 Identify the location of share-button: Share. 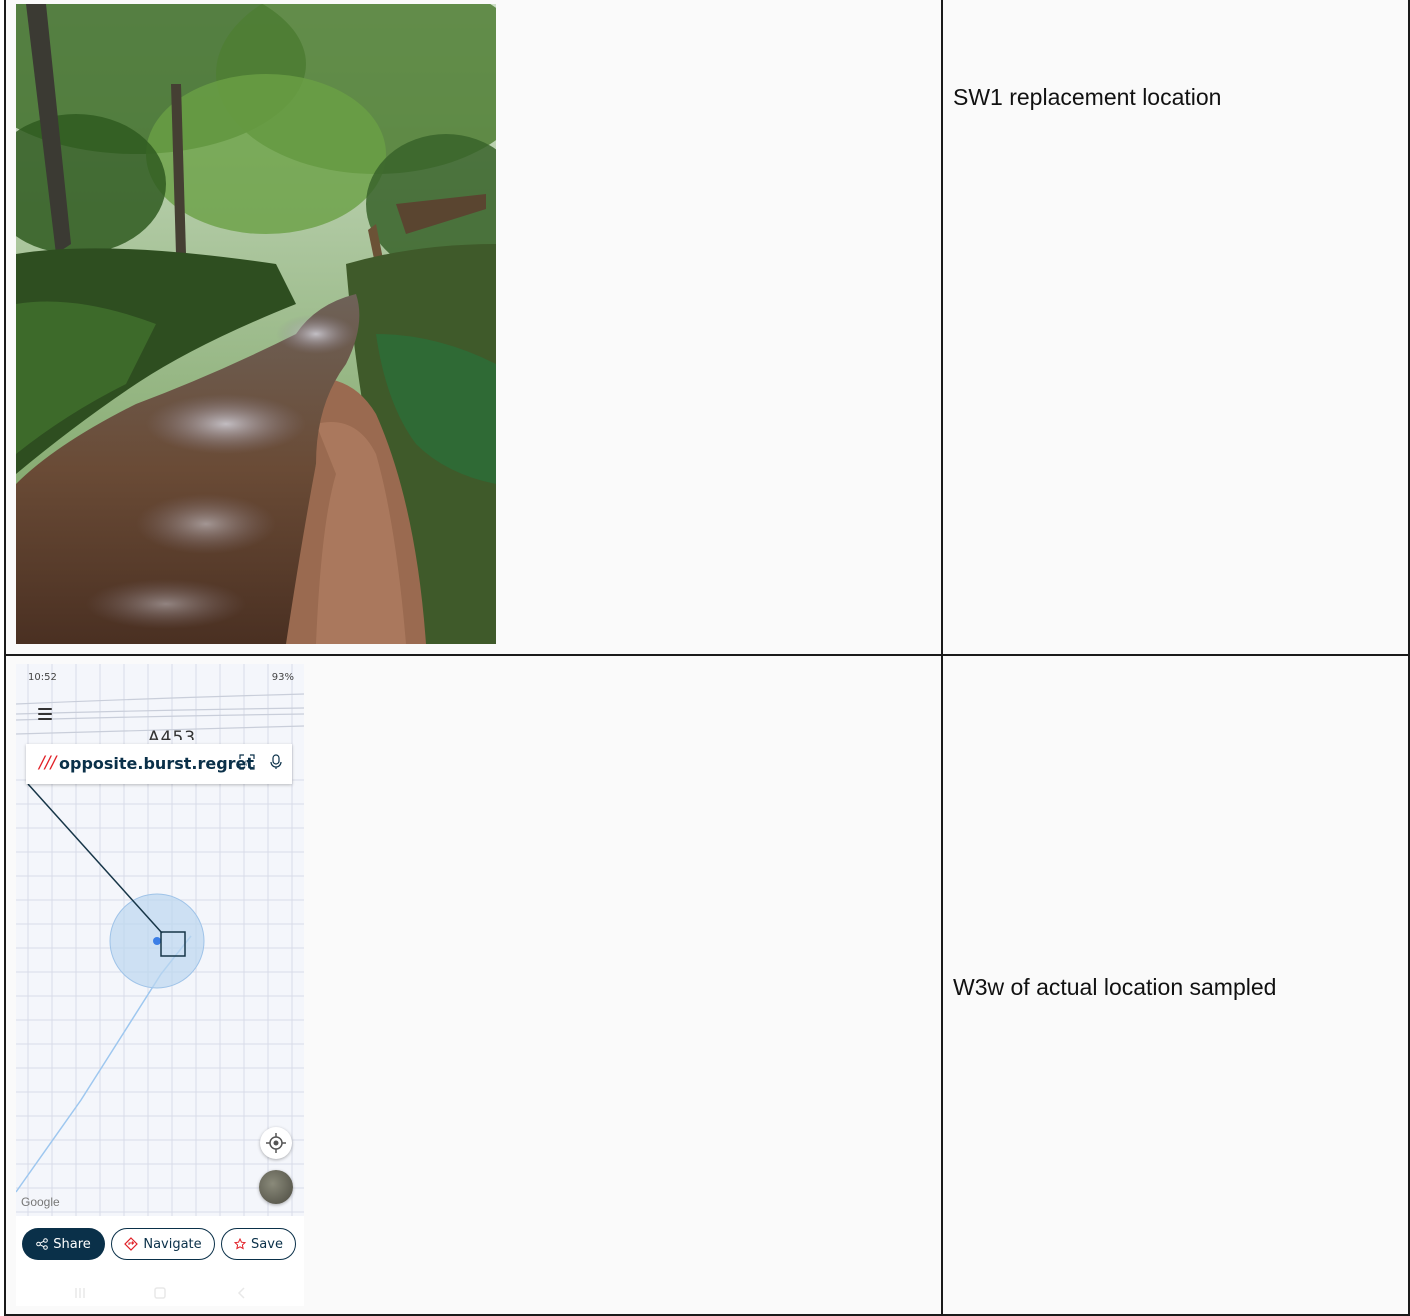
(63, 1244).